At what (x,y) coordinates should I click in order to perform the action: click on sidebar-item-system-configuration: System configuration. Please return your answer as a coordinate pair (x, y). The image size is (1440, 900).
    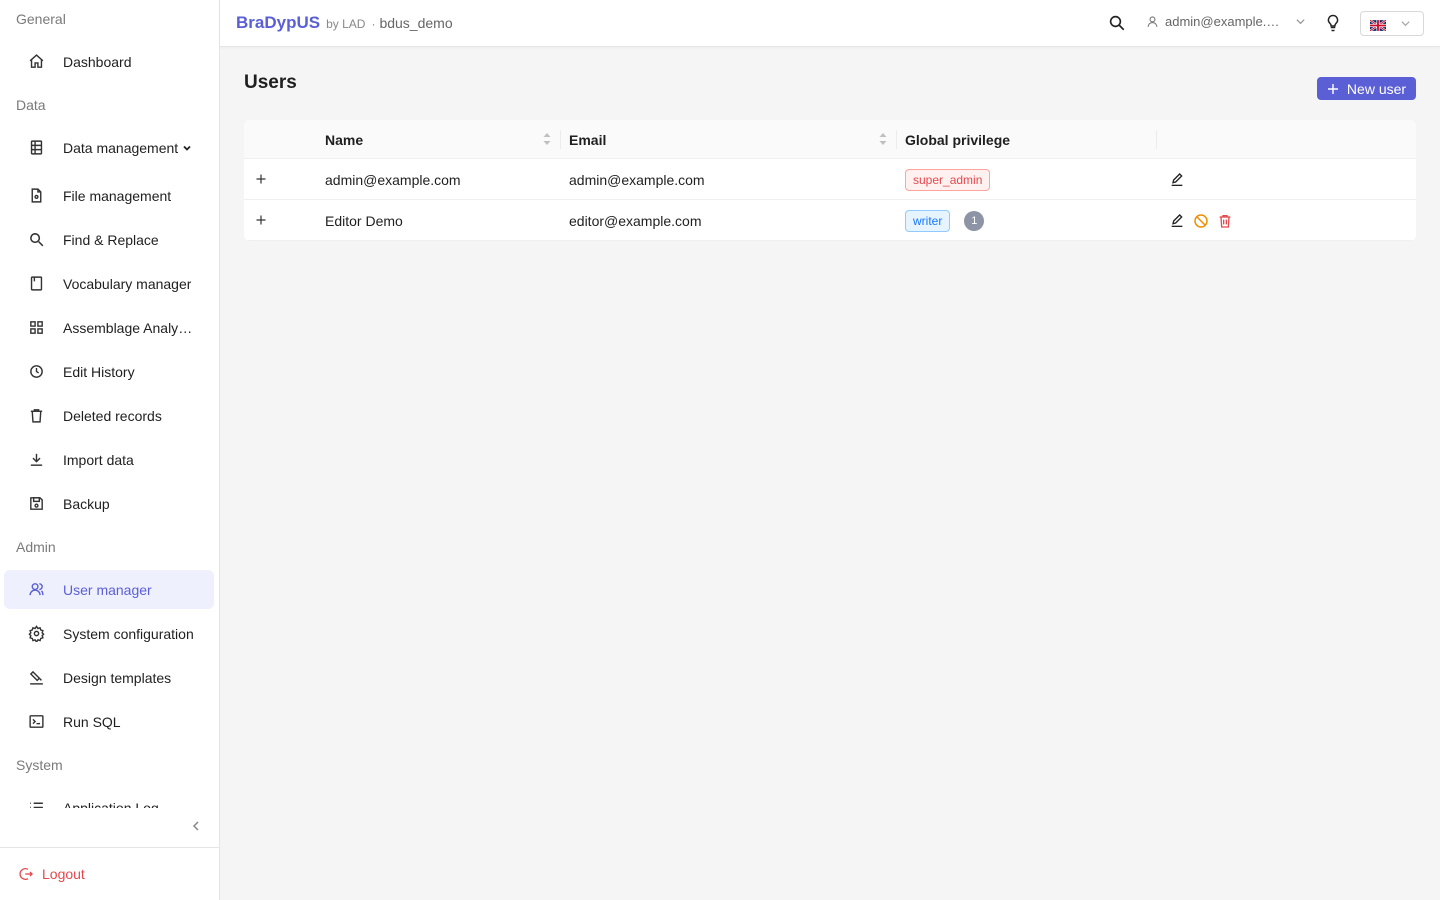
    Looking at the image, I should click on (109, 633).